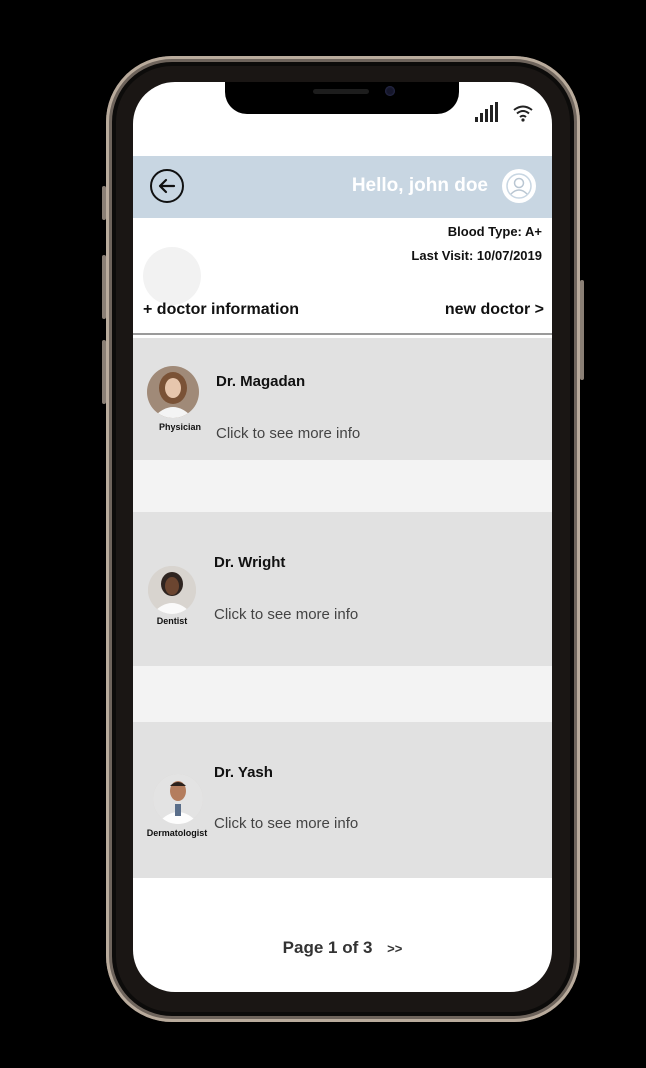 This screenshot has height=1068, width=646. I want to click on volume-down-button, so click(104, 372).